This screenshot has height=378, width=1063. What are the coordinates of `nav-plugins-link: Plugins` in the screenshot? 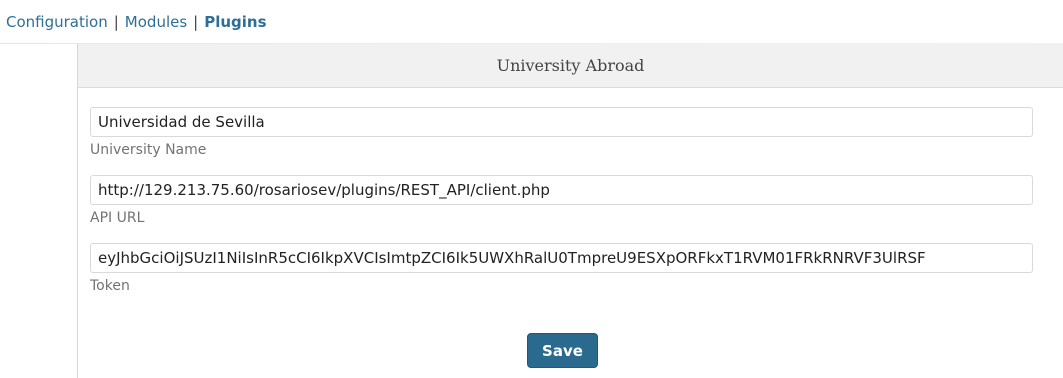 It's located at (235, 22).